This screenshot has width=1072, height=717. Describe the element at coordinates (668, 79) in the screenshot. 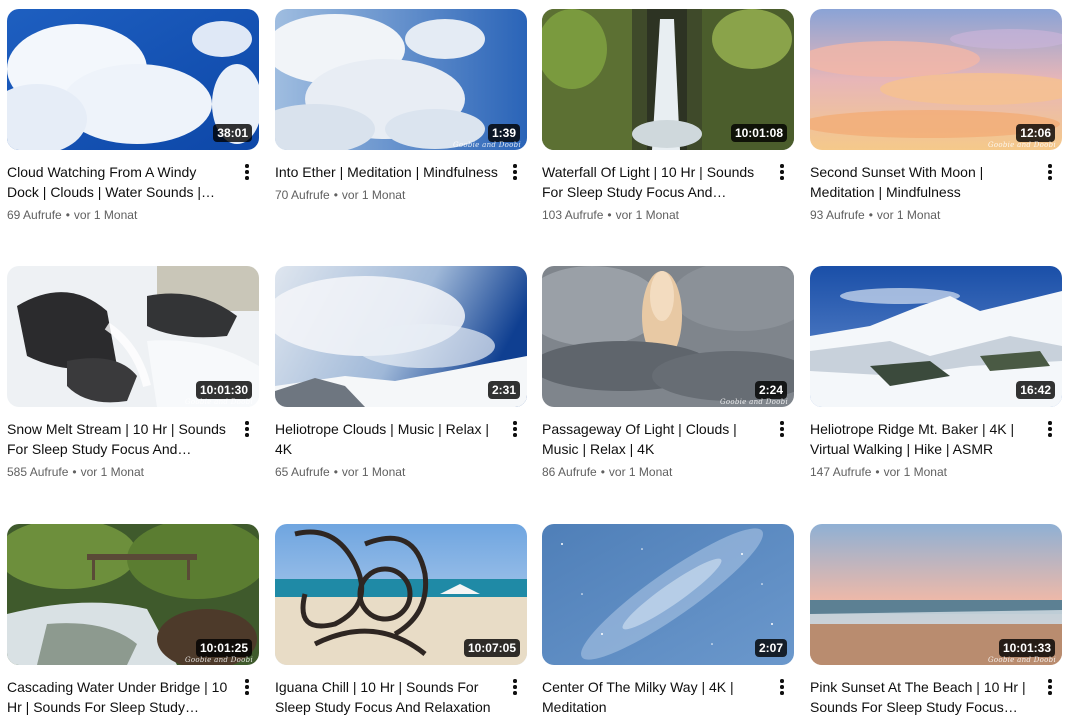

I see `video-thumbnail: 10:01:08` at that location.